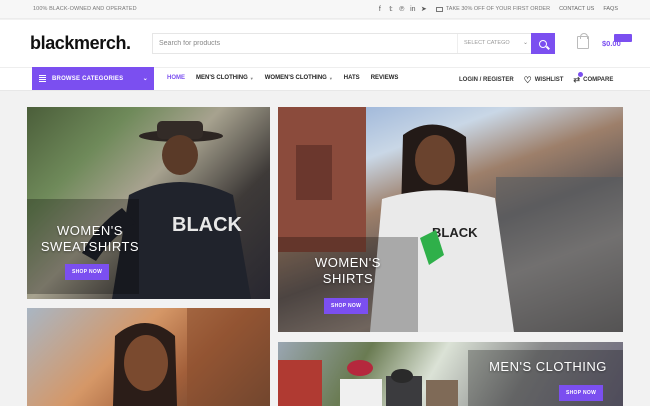 This screenshot has height=406, width=650. What do you see at coordinates (548, 366) in the screenshot?
I see `tile-title: MEN'S CLOTHING` at bounding box center [548, 366].